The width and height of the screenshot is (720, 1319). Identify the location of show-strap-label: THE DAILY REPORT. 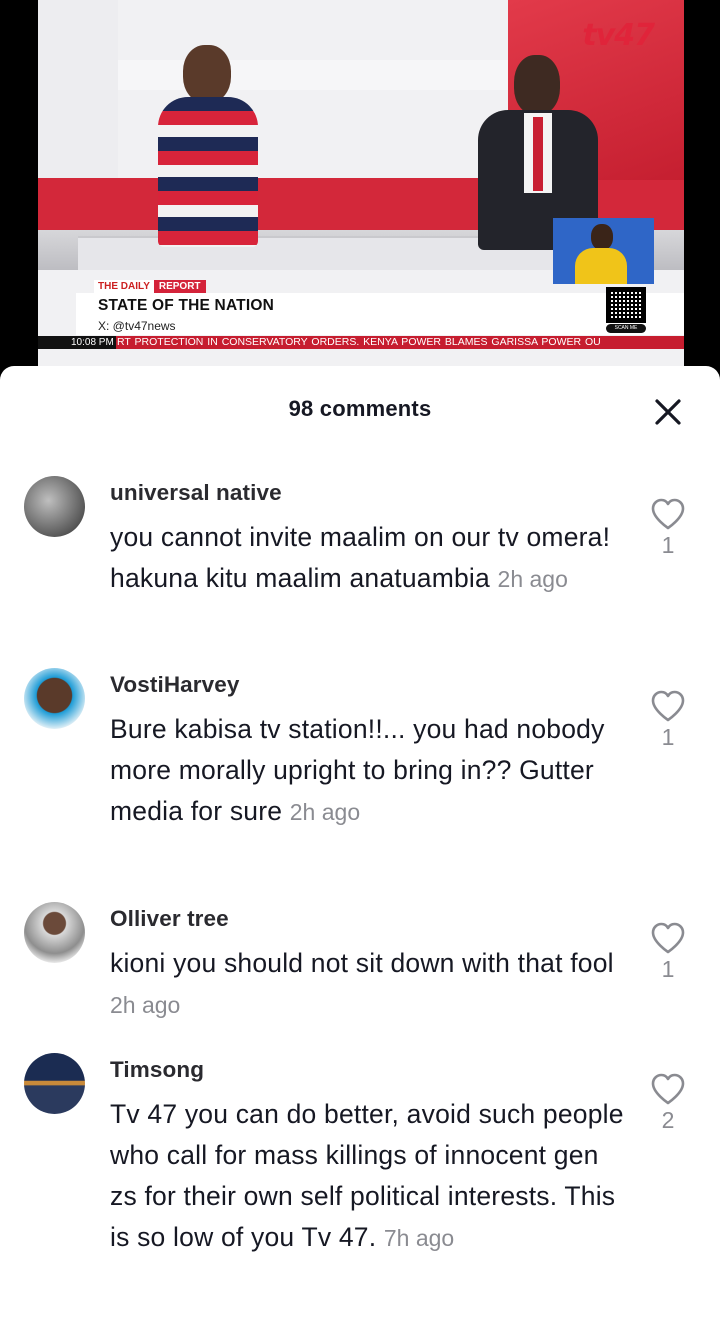
(150, 286).